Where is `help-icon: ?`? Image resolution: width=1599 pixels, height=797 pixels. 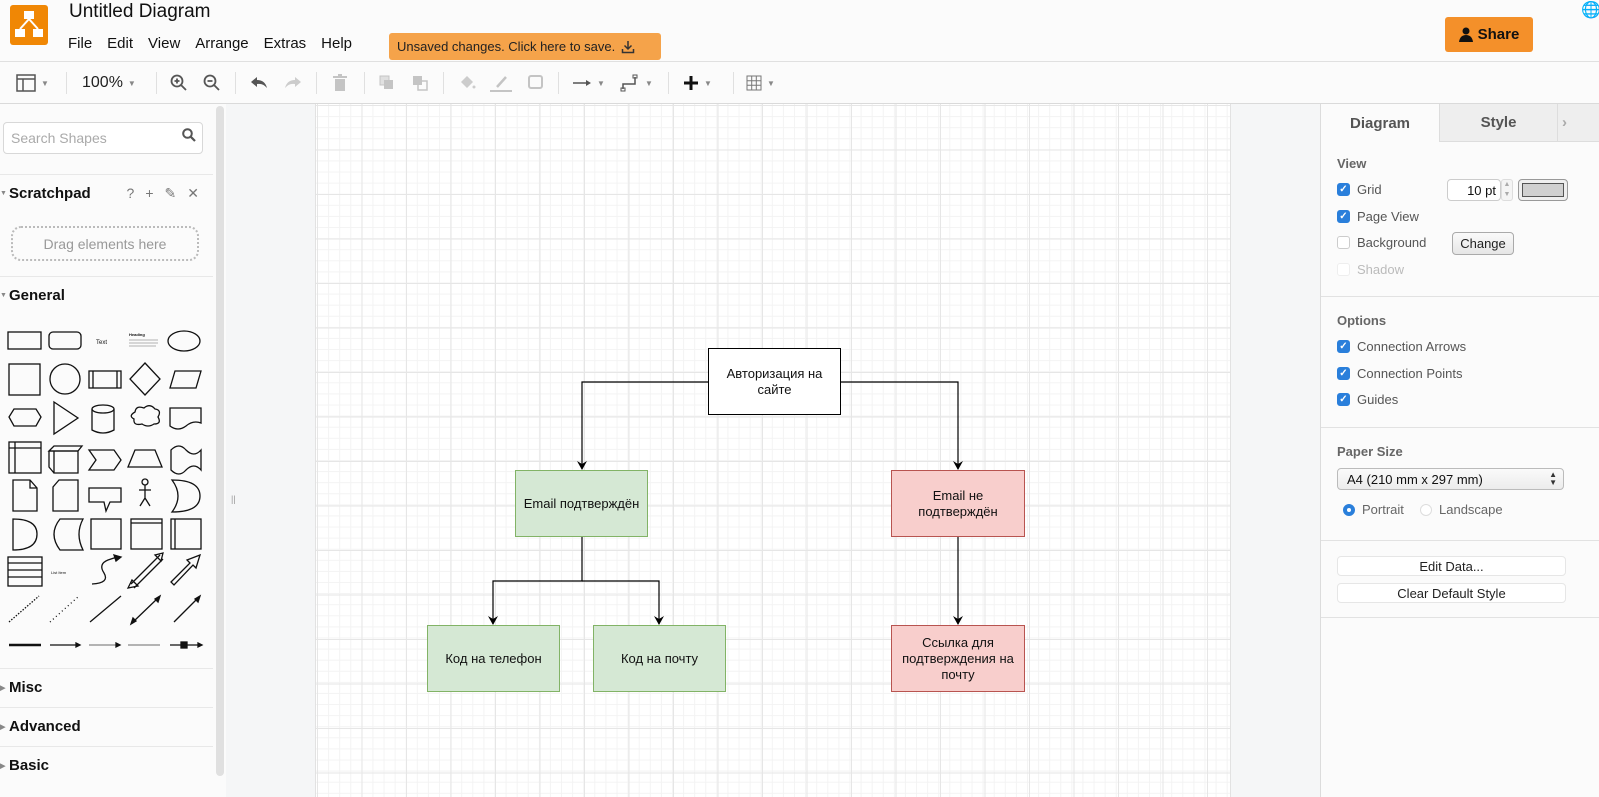 help-icon: ? is located at coordinates (131, 193).